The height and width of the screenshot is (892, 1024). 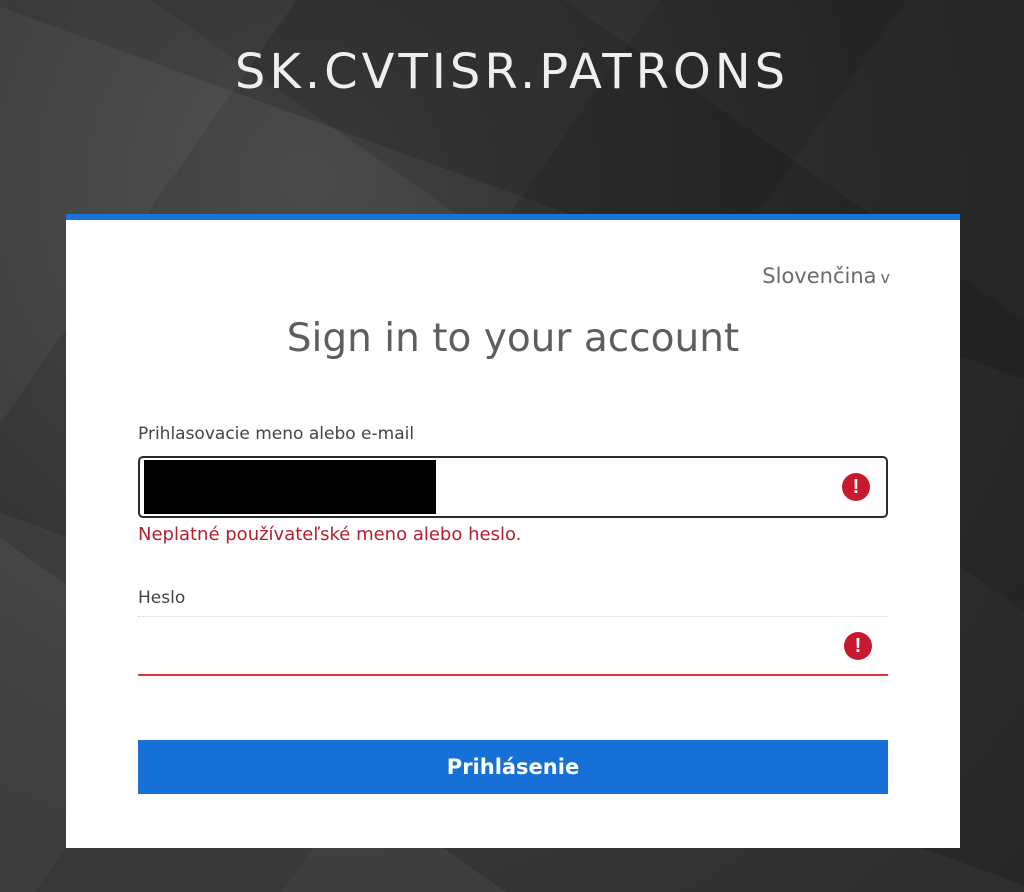 What do you see at coordinates (512, 72) in the screenshot?
I see `app-title: SK.CVTISR.PATRONS` at bounding box center [512, 72].